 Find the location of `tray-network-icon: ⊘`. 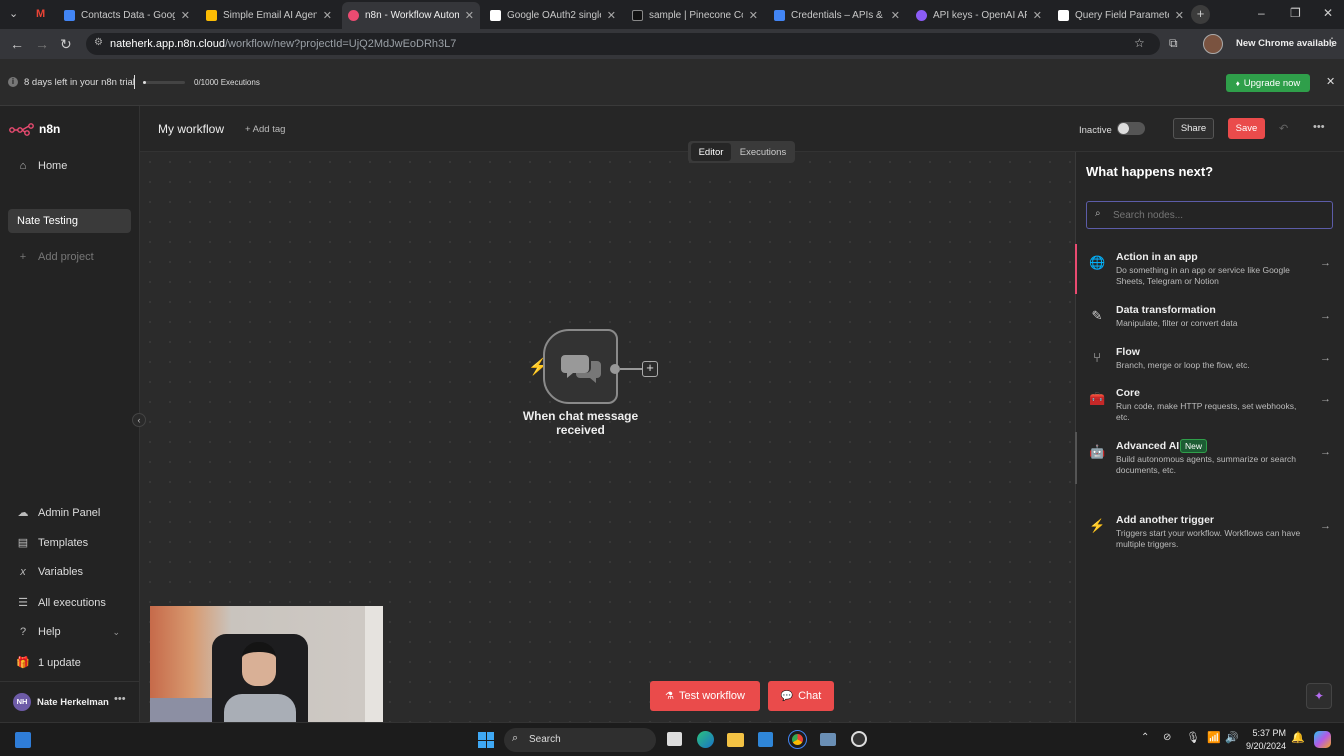

tray-network-icon: ⊘ is located at coordinates (1167, 737).